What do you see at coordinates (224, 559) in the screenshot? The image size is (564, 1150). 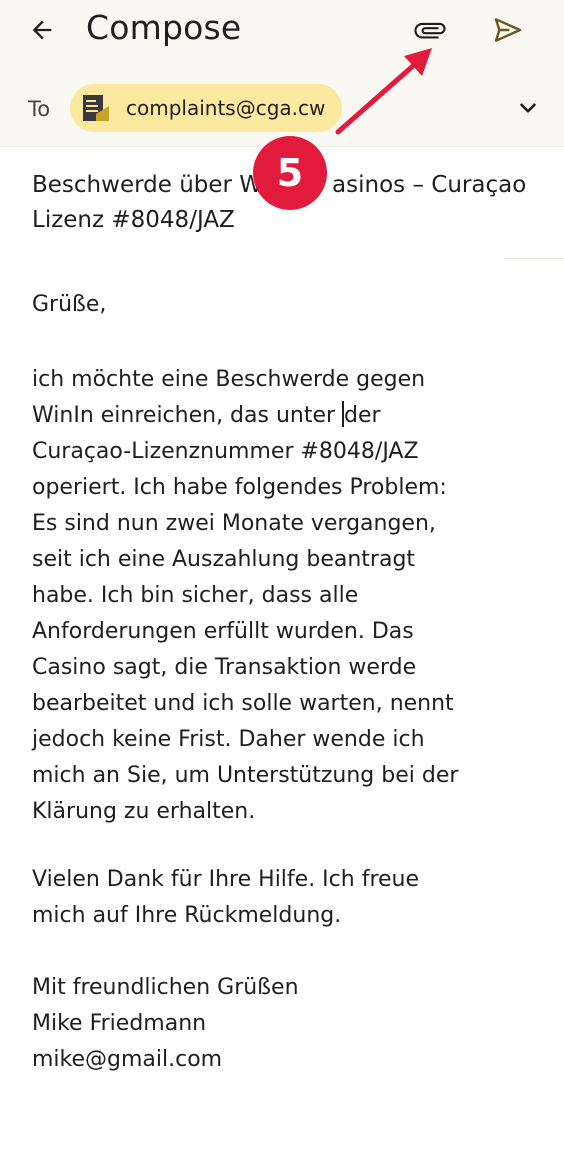 I see `body-line: seit ich eine Auszahlung beantragt` at bounding box center [224, 559].